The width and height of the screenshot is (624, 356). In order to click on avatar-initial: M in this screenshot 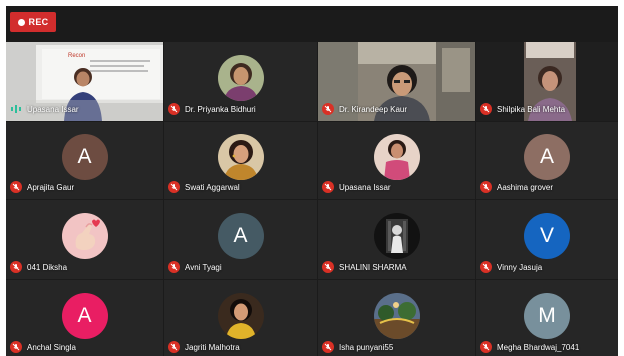, I will do `click(547, 315)`.